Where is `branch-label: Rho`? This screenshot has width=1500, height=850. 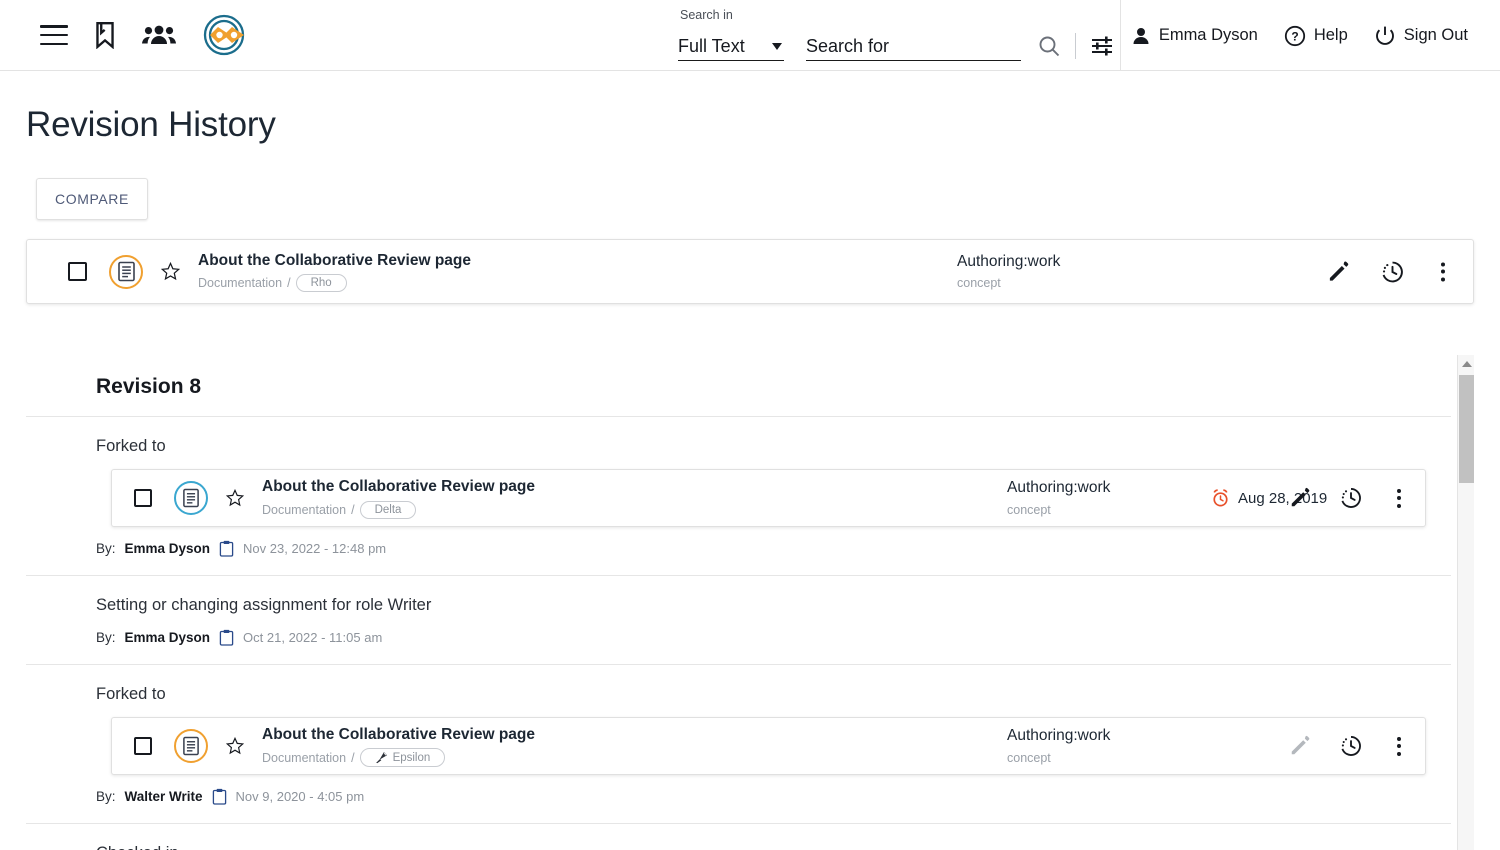
branch-label: Rho is located at coordinates (321, 283).